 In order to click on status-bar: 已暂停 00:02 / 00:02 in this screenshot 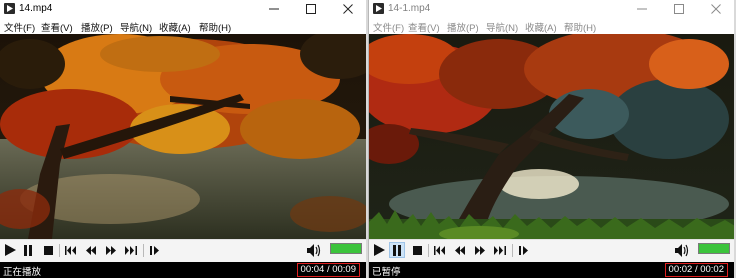, I will do `click(551, 270)`.